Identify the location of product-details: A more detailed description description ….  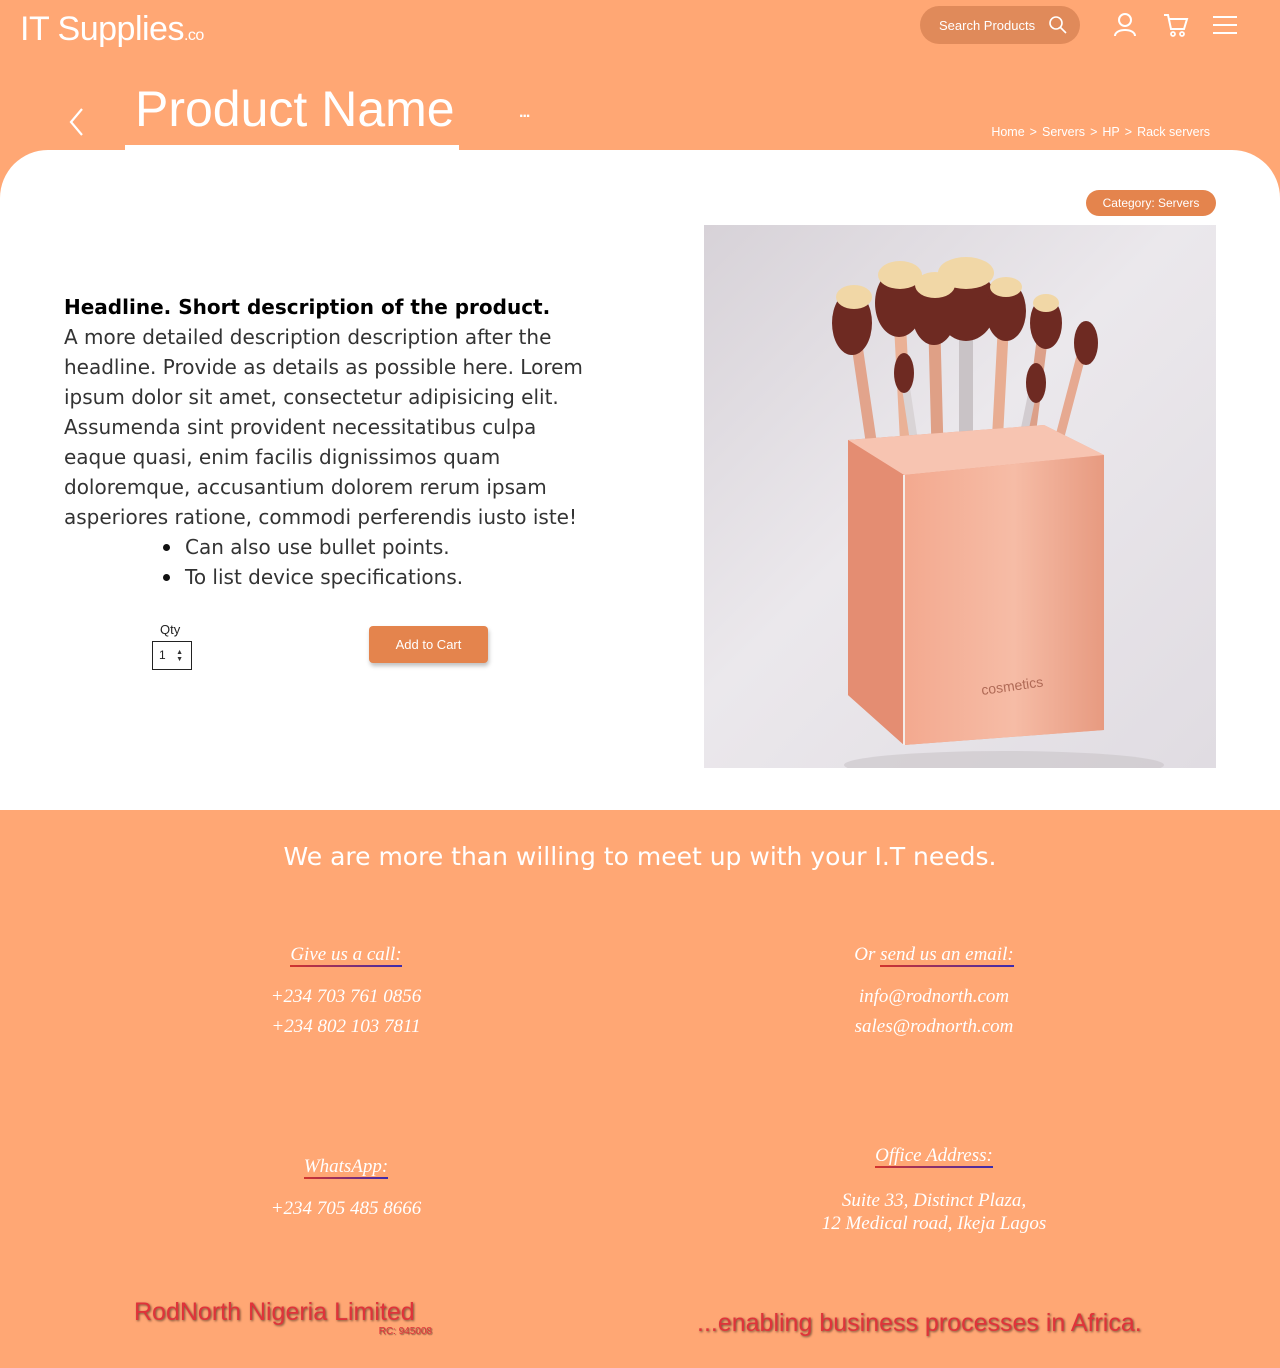
(323, 427).